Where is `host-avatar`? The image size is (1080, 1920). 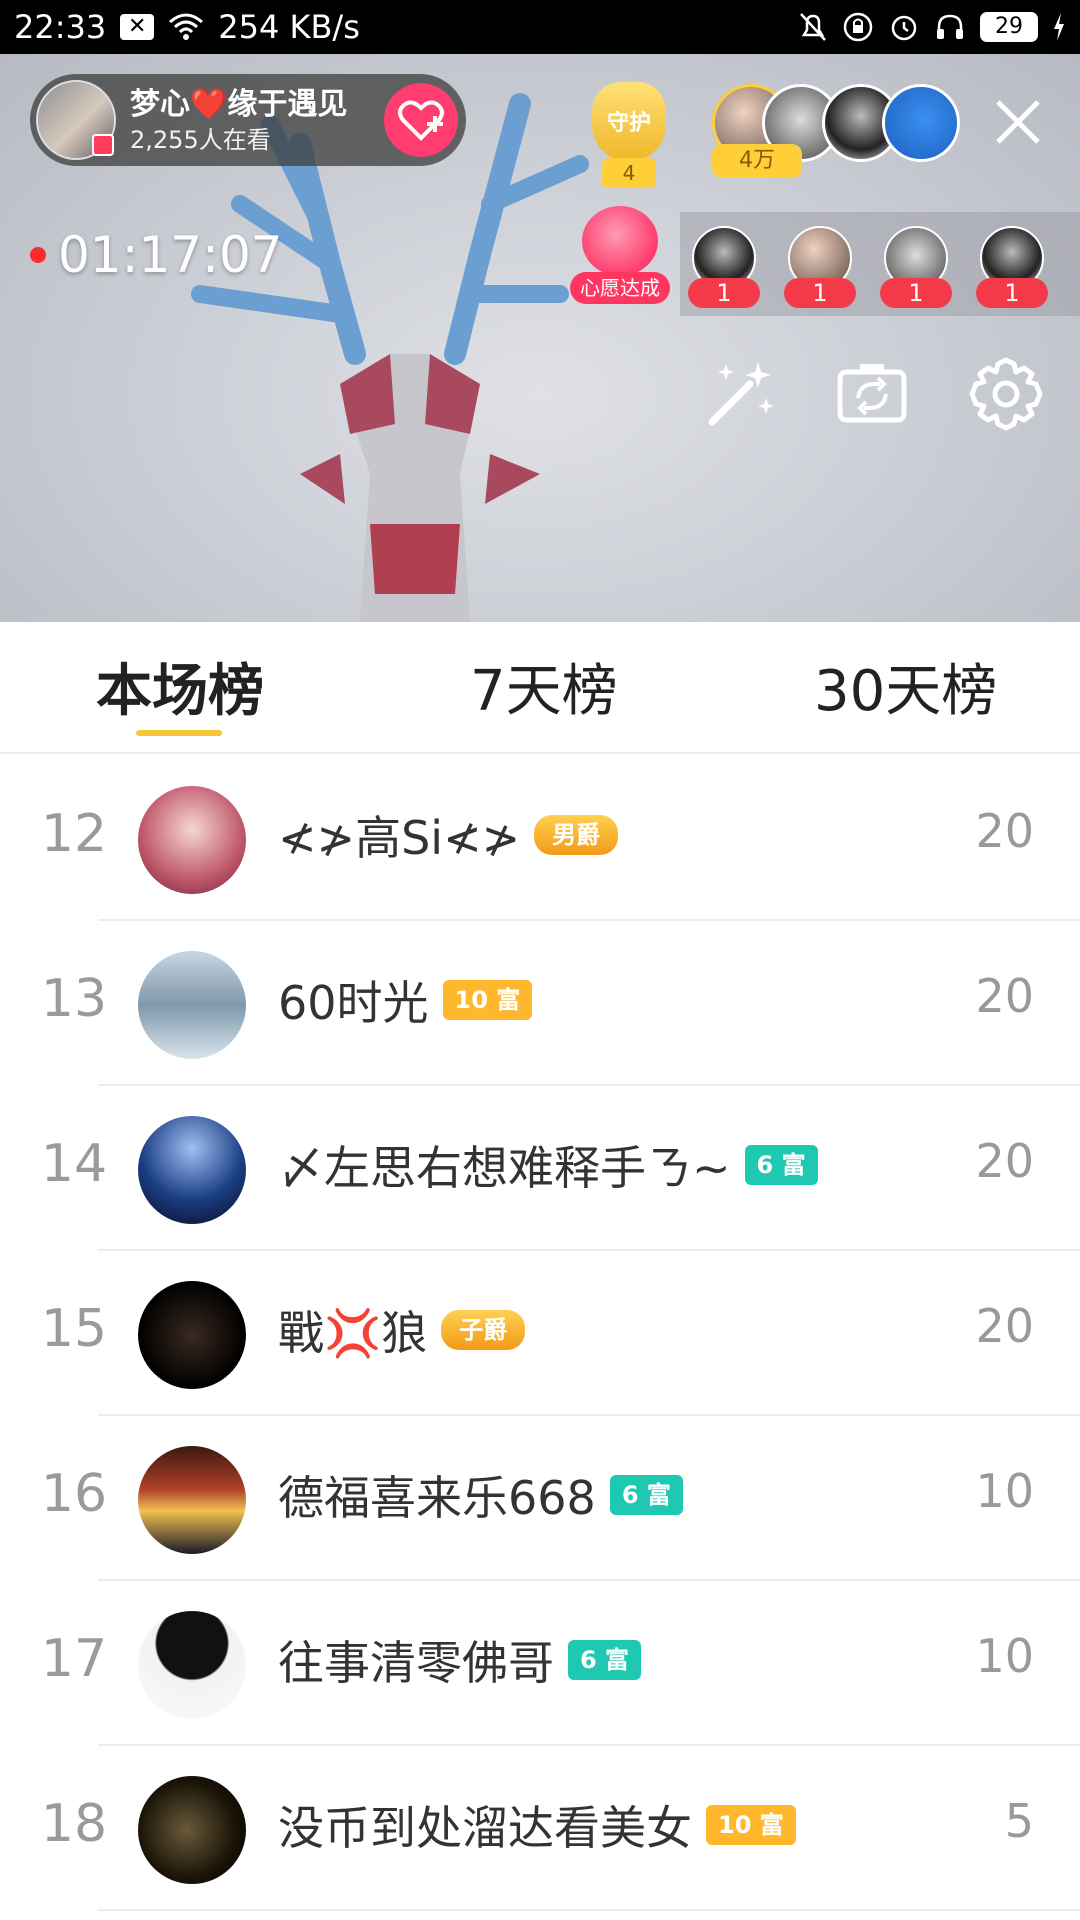
host-avatar is located at coordinates (76, 120).